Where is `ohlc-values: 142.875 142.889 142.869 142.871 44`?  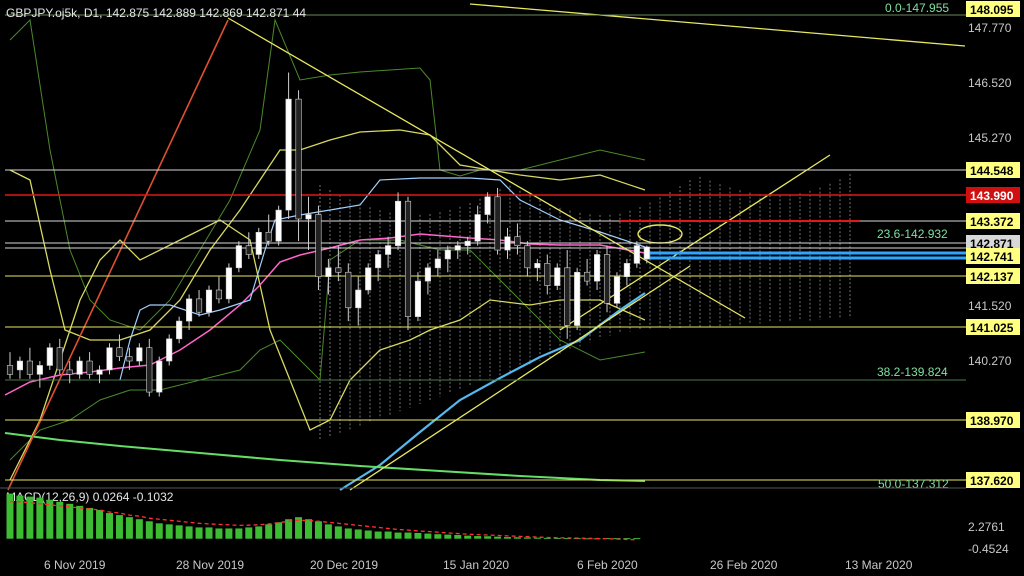
ohlc-values: 142.875 142.889 142.869 142.871 44 is located at coordinates (206, 13).